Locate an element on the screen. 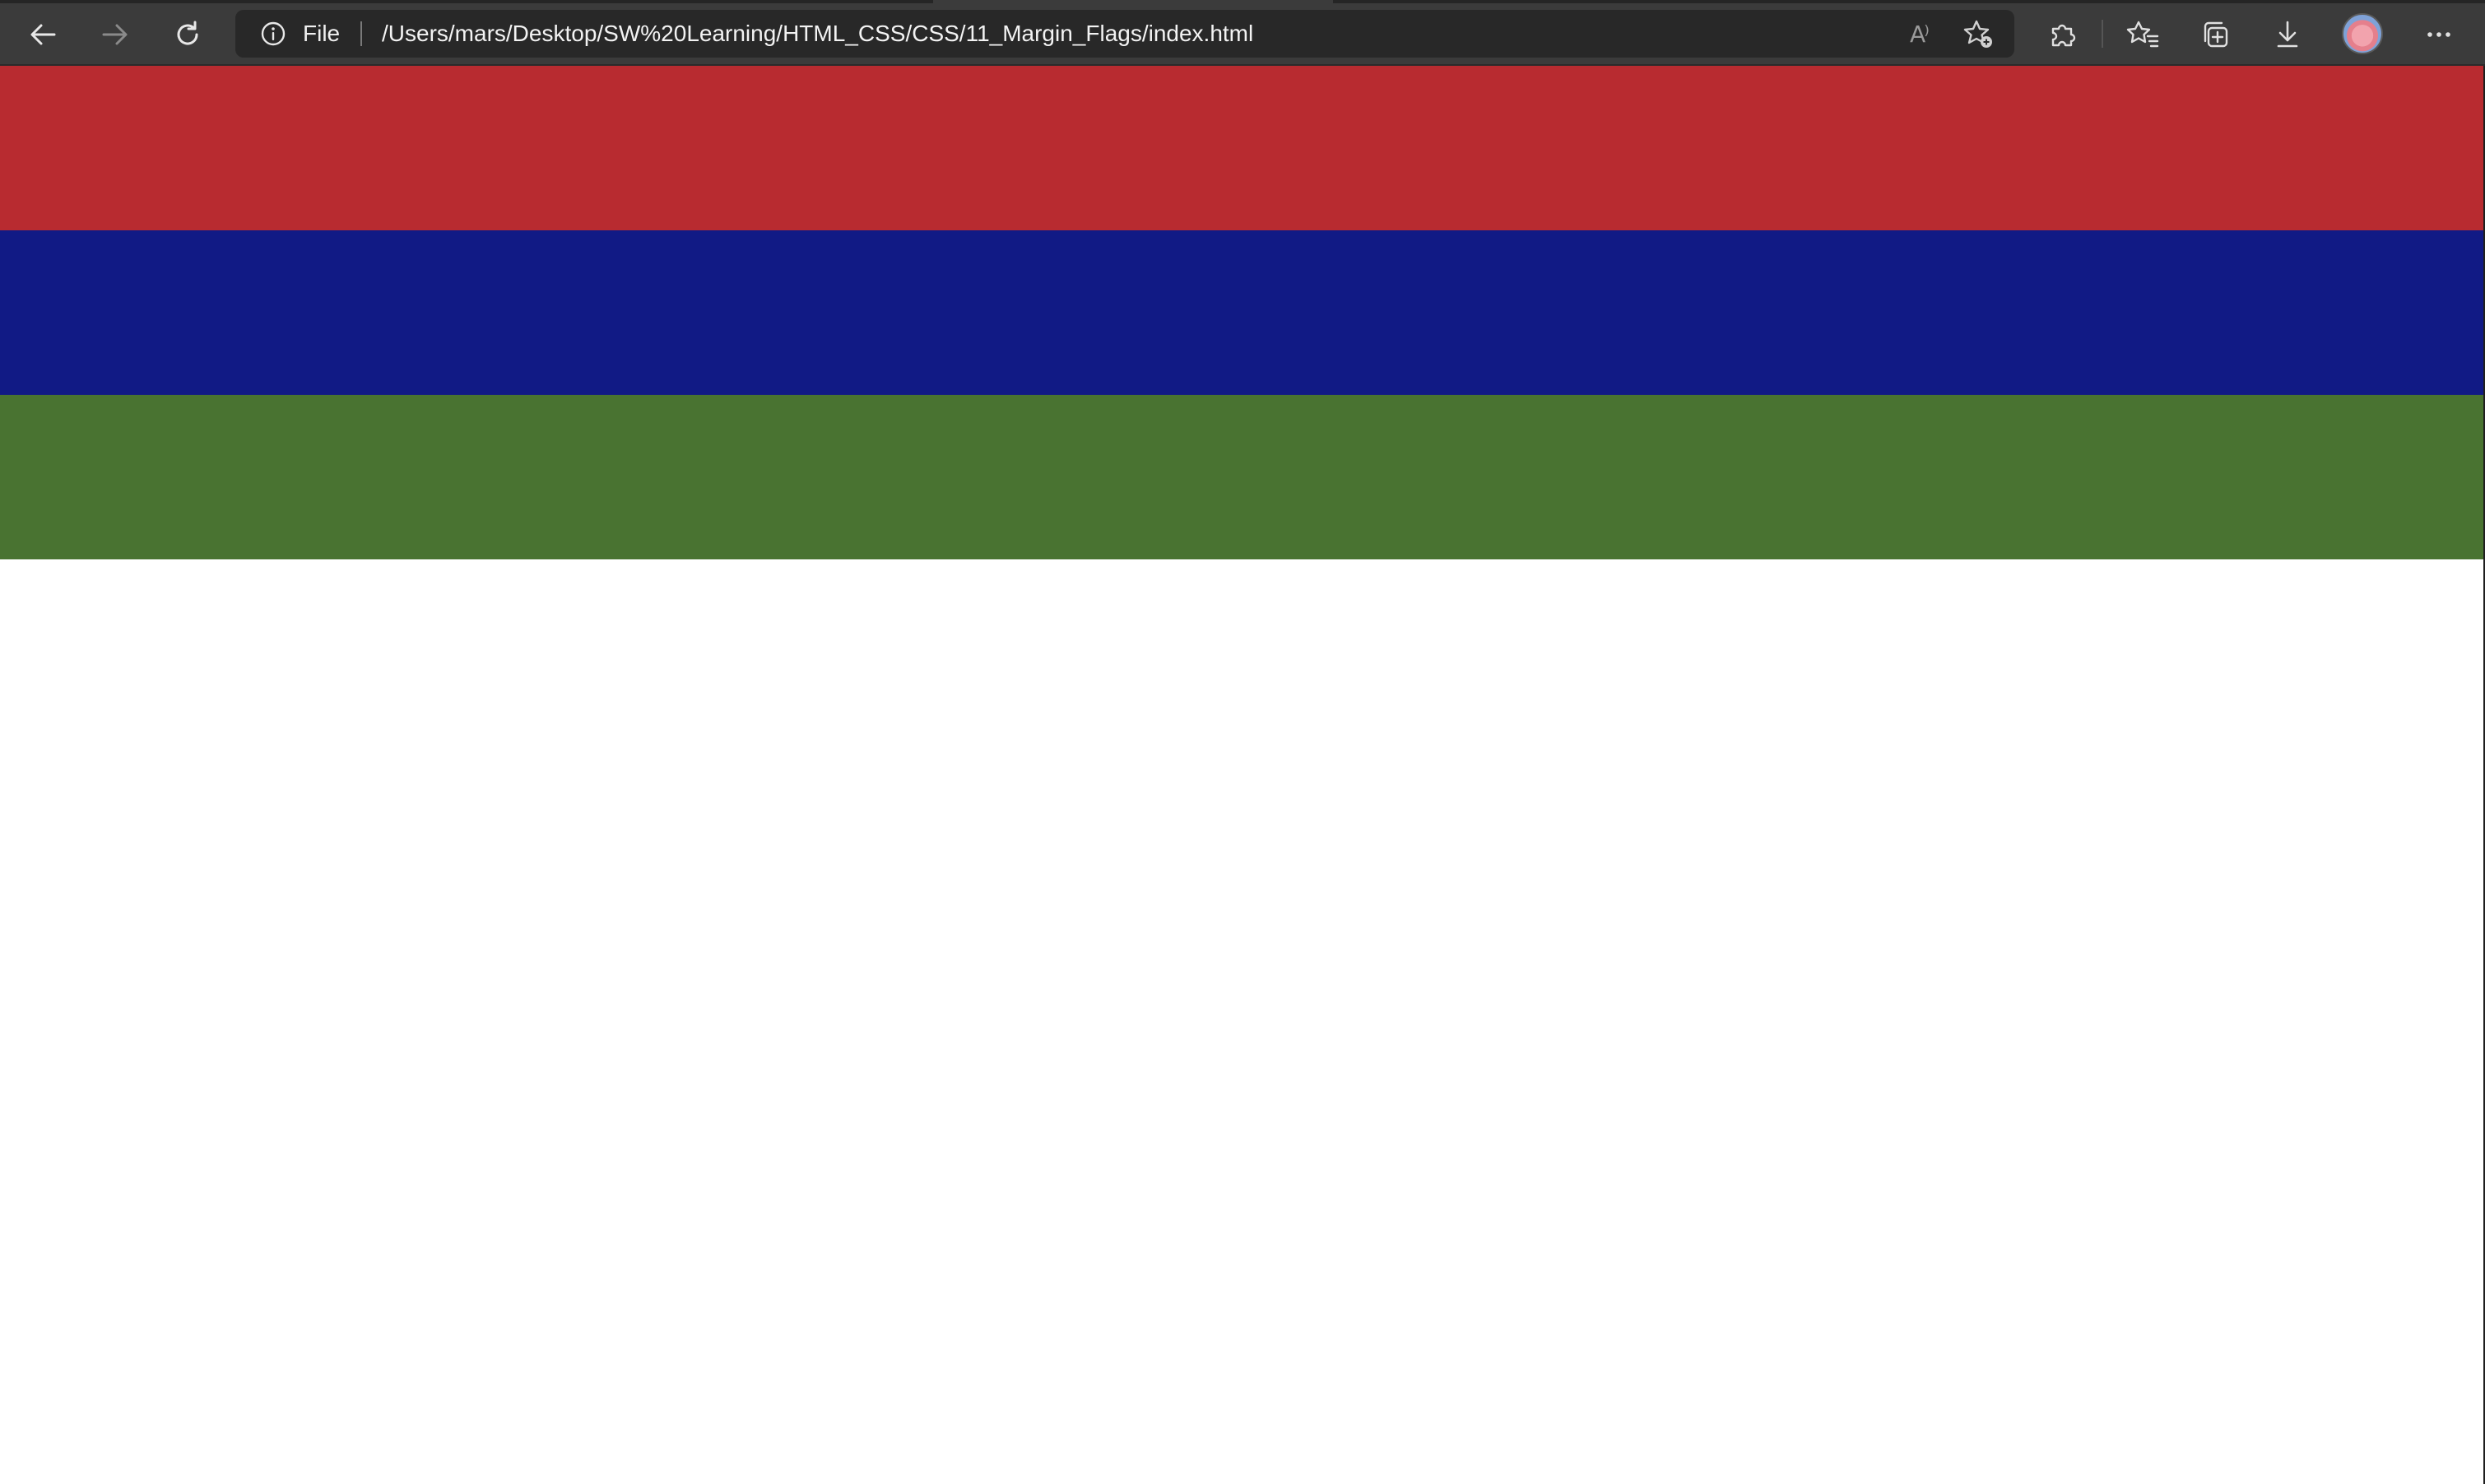  avatar is located at coordinates (2362, 33).